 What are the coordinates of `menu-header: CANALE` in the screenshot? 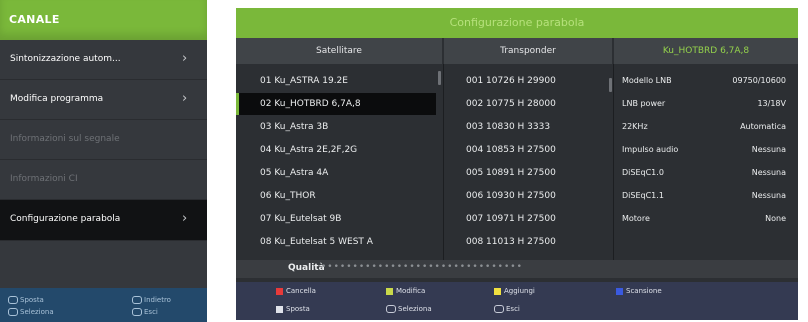 It's located at (103, 20).